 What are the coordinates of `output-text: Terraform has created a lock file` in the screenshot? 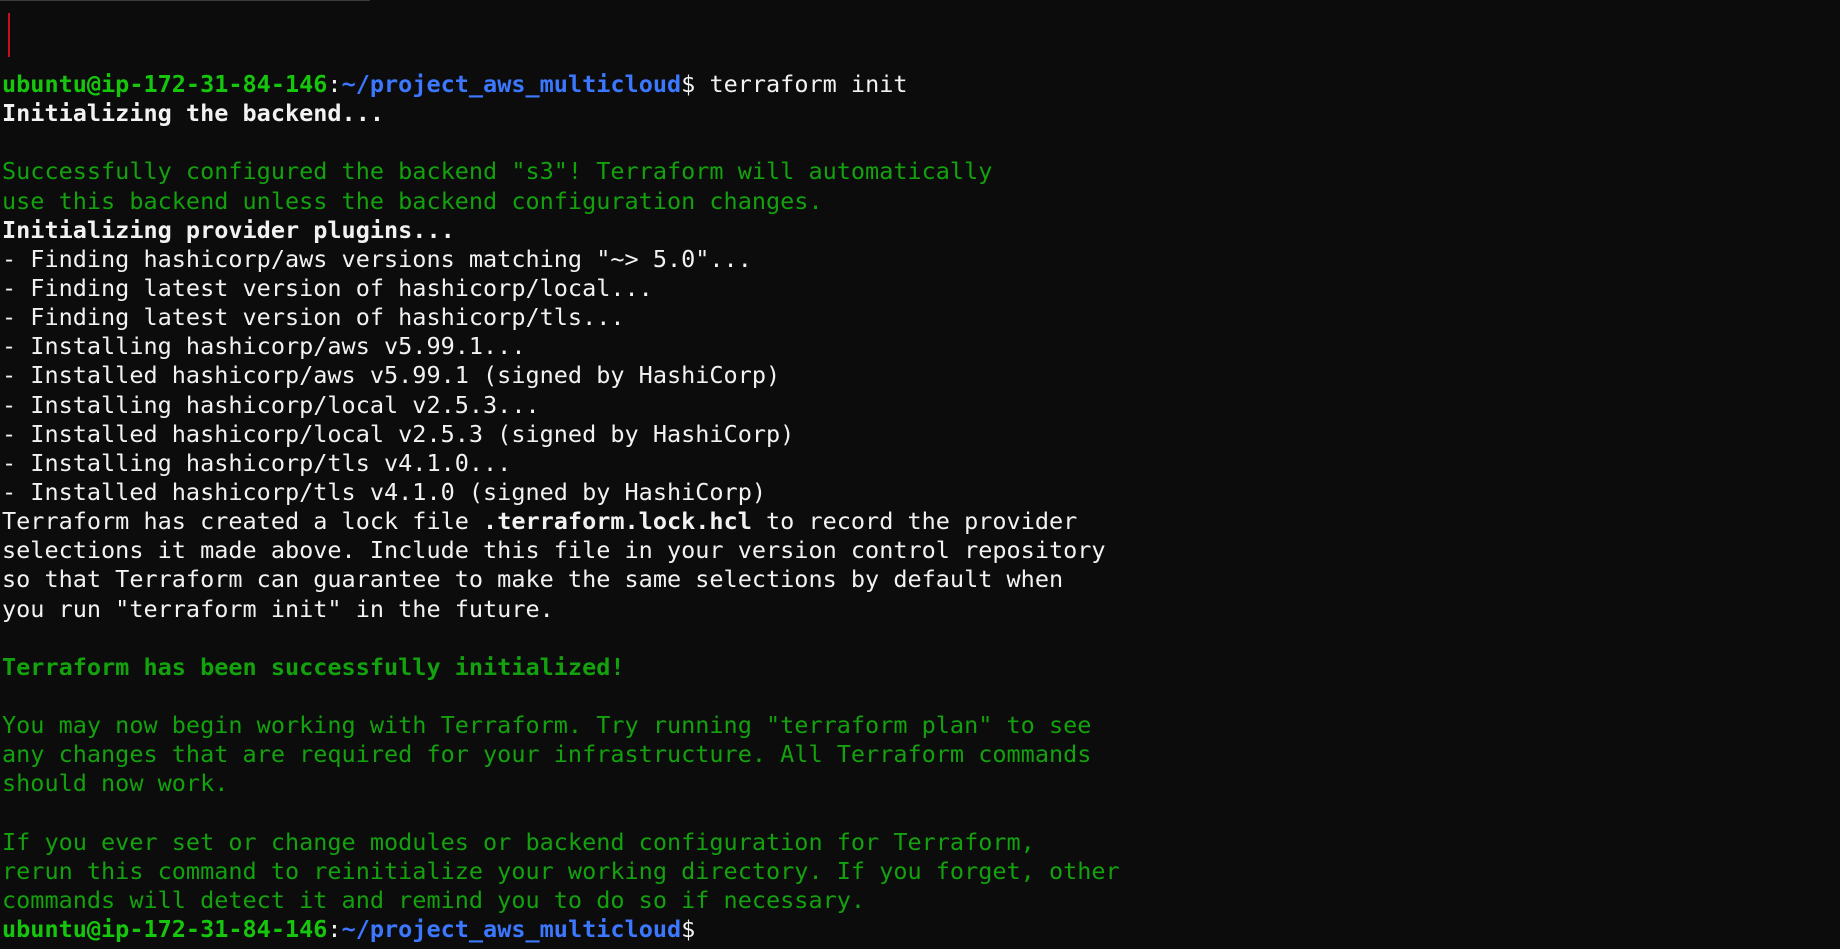 It's located at (243, 521).